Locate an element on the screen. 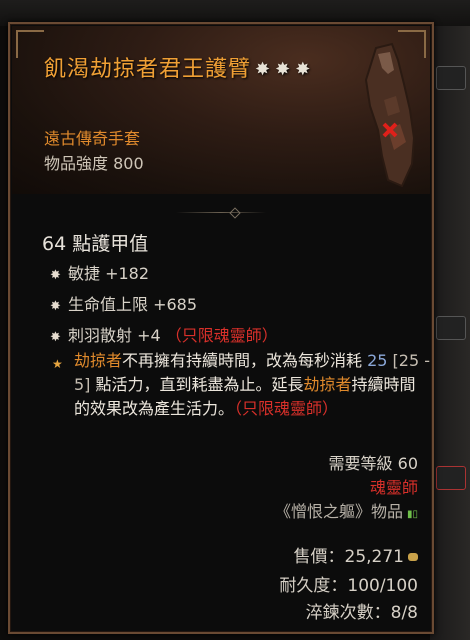 This screenshot has width=470, height=640. item-source: 《憎恨之軀》物品 ▮▯ is located at coordinates (346, 511).